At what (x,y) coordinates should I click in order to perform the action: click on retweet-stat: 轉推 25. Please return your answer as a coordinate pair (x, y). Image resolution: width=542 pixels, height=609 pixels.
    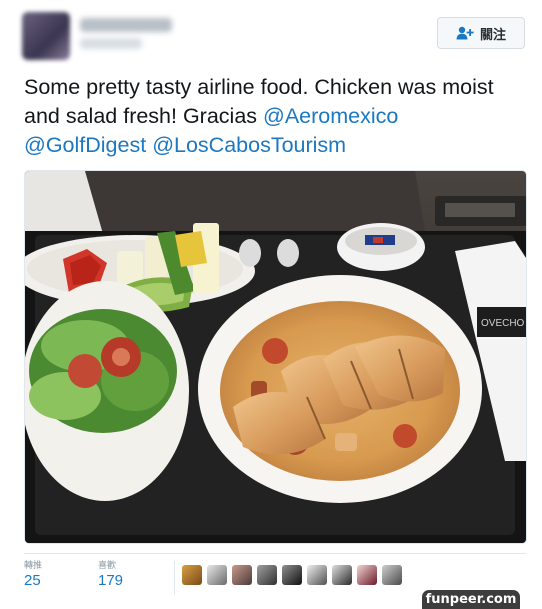
    Looking at the image, I should click on (33, 575).